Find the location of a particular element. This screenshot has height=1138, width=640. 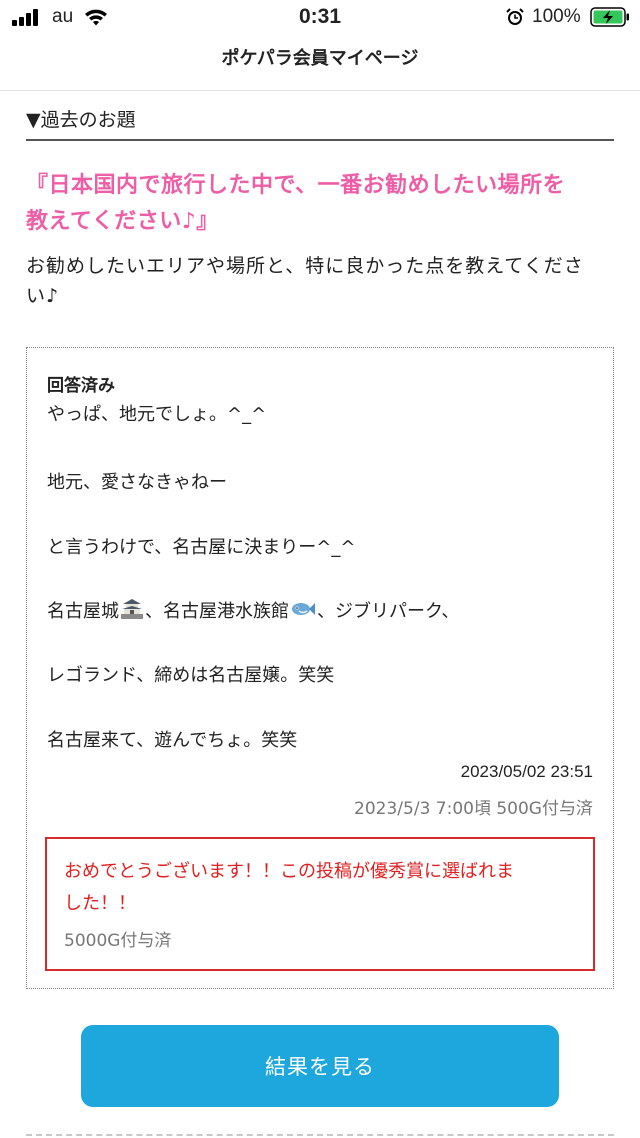

question-description: お勧めしたいエリアや場所と、特に良かった点を教えてくださ い♪ is located at coordinates (321, 281).